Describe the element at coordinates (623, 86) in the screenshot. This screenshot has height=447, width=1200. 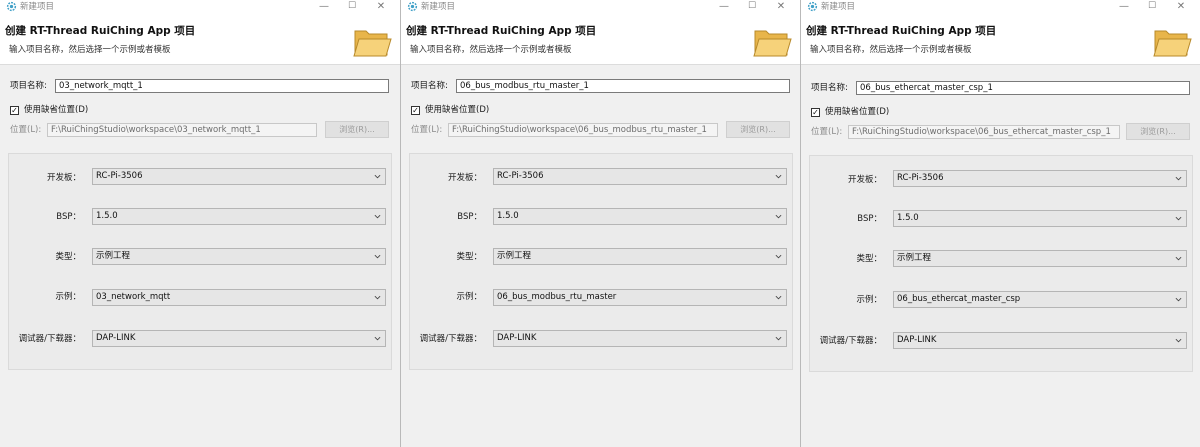
I see `project-name-input: 06_bus_modbus_rtu_master_1` at that location.